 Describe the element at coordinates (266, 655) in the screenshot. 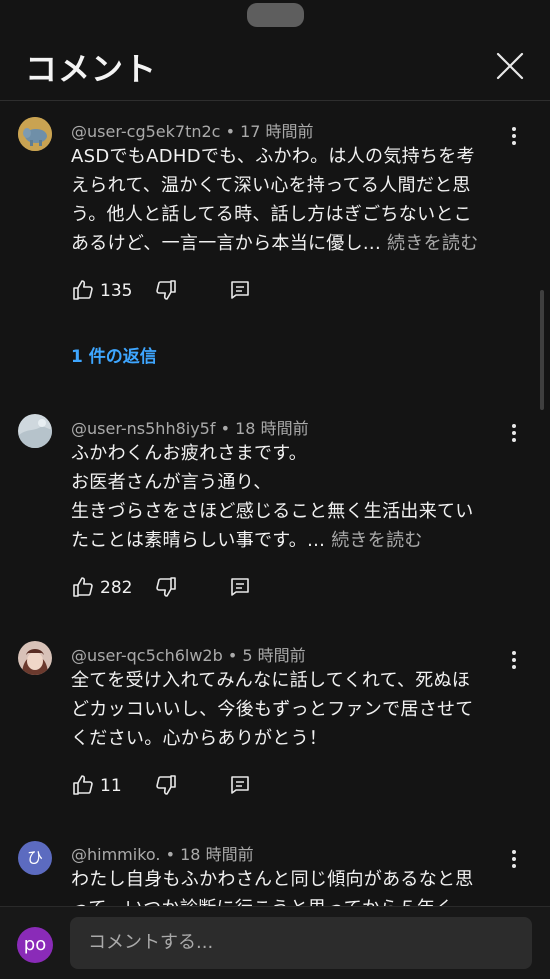

I see `comment-time: • 5 時間前` at that location.